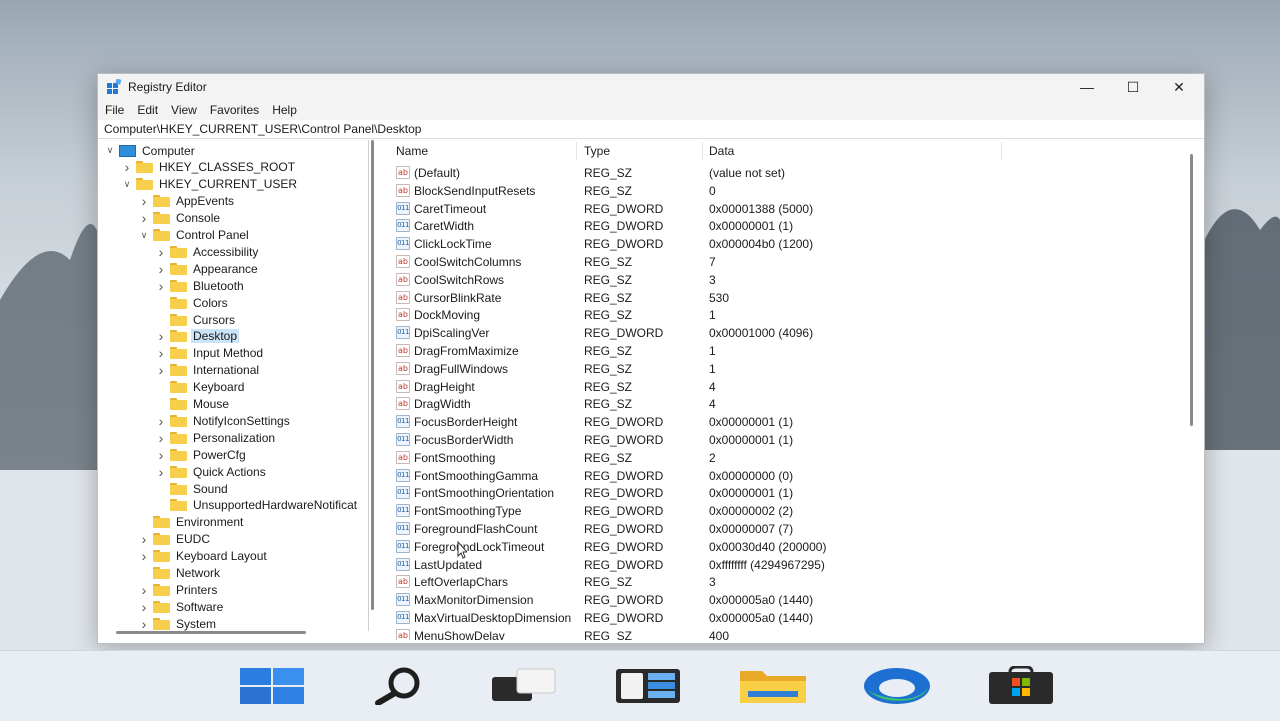 The image size is (1280, 721). Describe the element at coordinates (178, 623) in the screenshot. I see `tree-node-system: › System` at that location.